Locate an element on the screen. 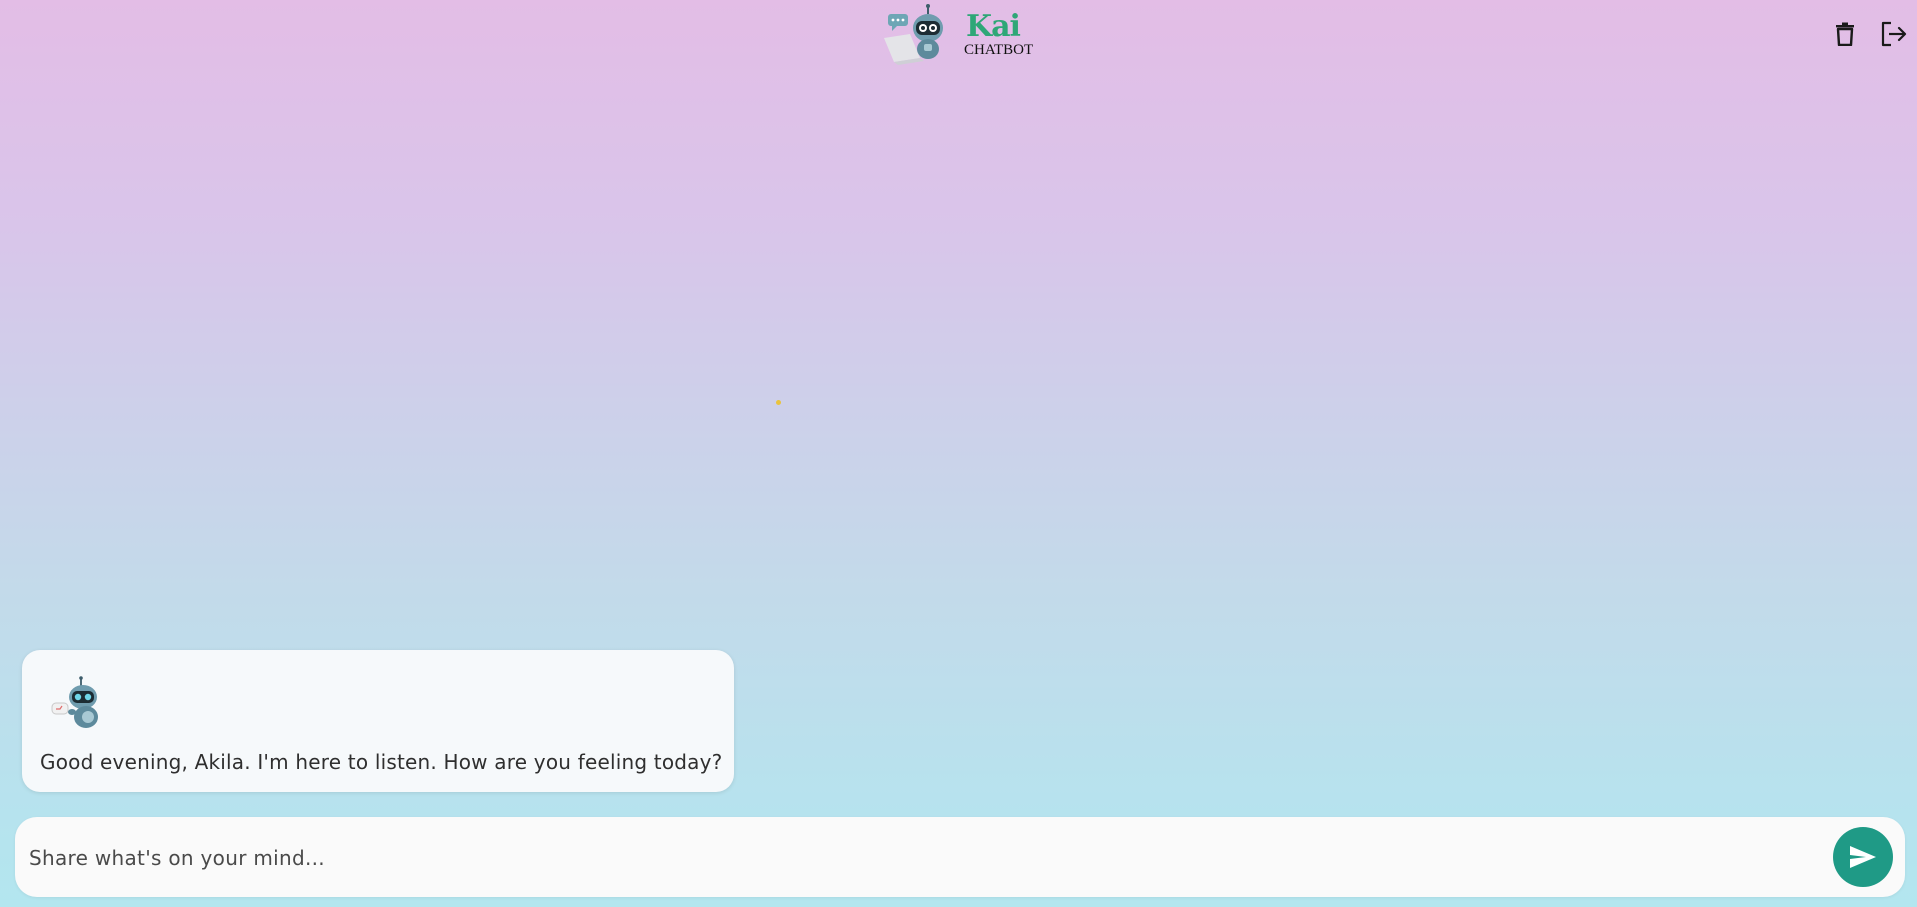  logo-subtitle: CHATBOT is located at coordinates (999, 50).